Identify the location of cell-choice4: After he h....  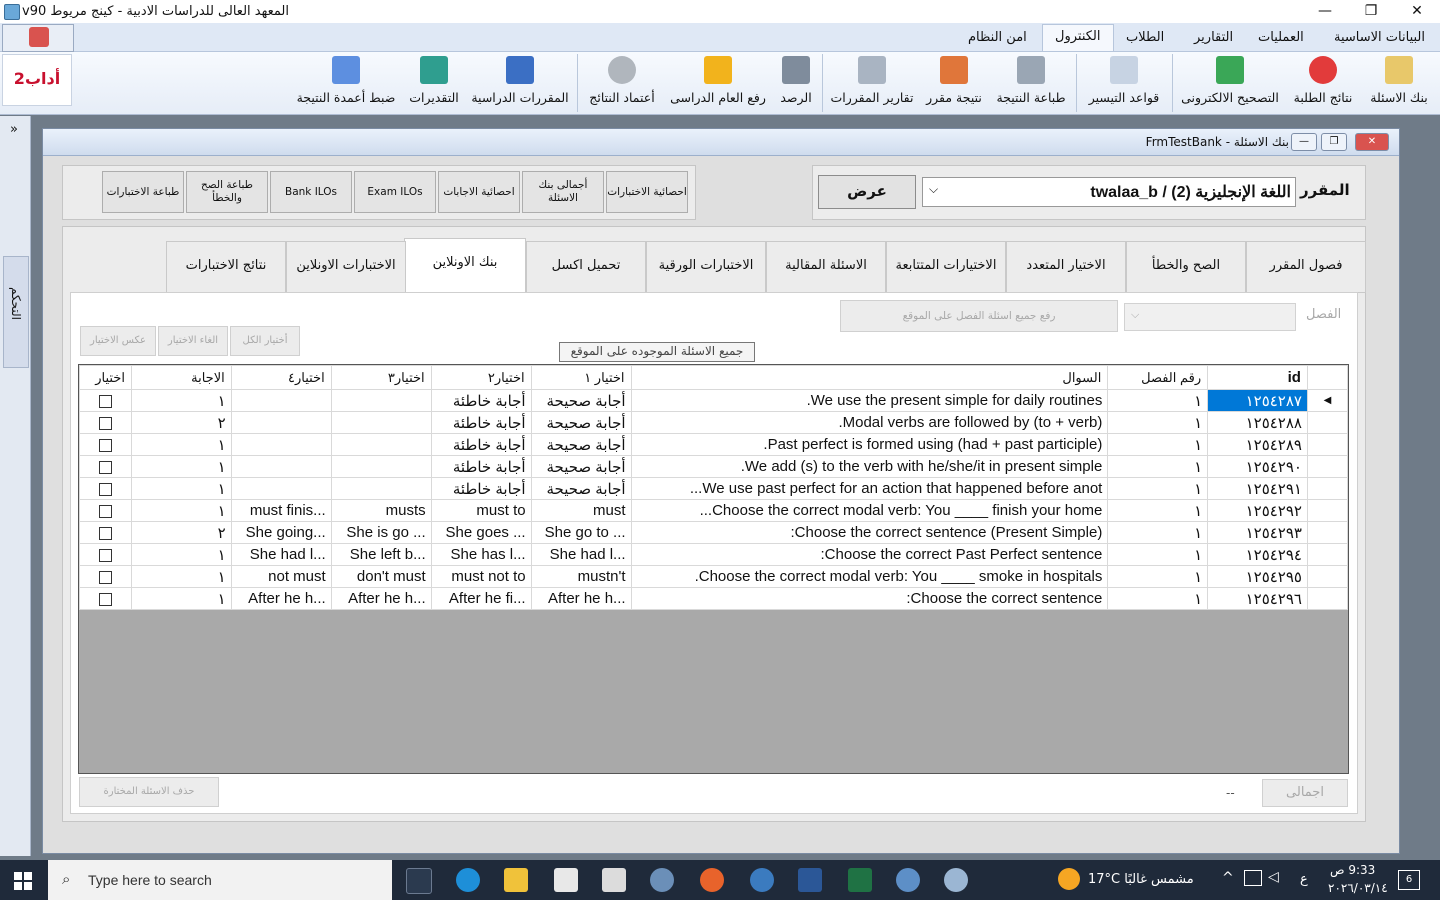
(281, 598).